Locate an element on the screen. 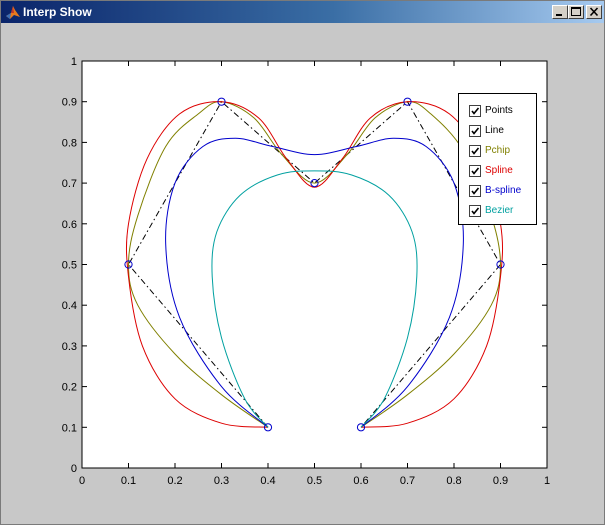  legend-item-pchip: Pchip is located at coordinates (503, 151).